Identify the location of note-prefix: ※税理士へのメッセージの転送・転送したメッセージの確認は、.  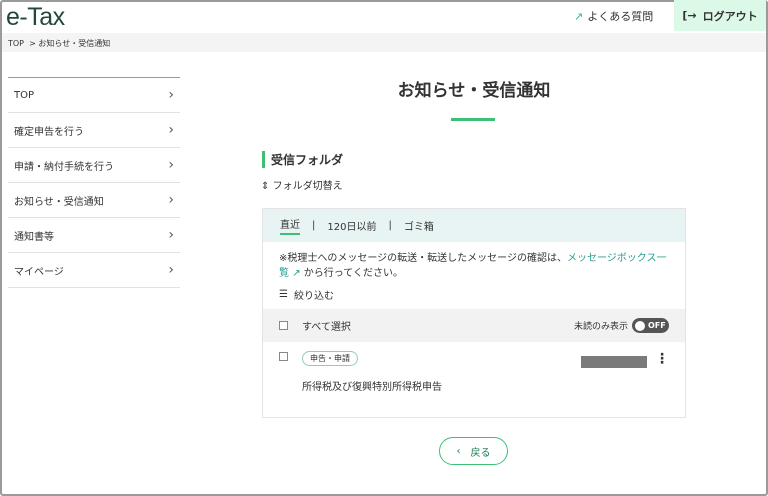
(423, 258).